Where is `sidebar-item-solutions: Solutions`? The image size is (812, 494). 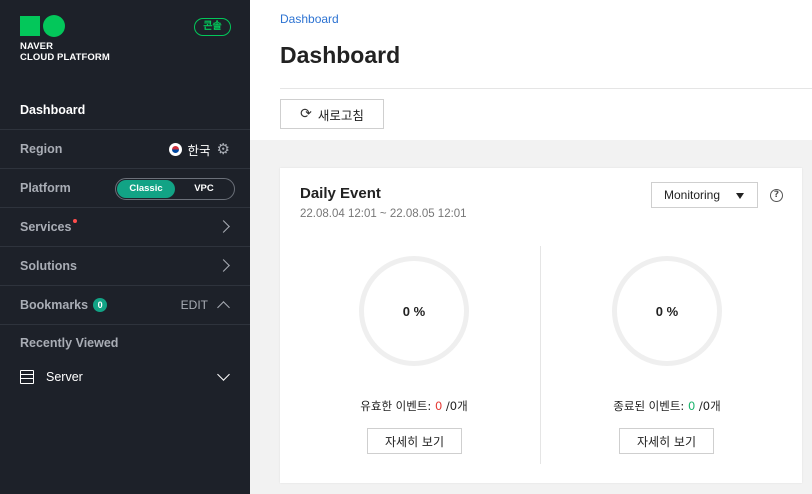 sidebar-item-solutions: Solutions is located at coordinates (125, 266).